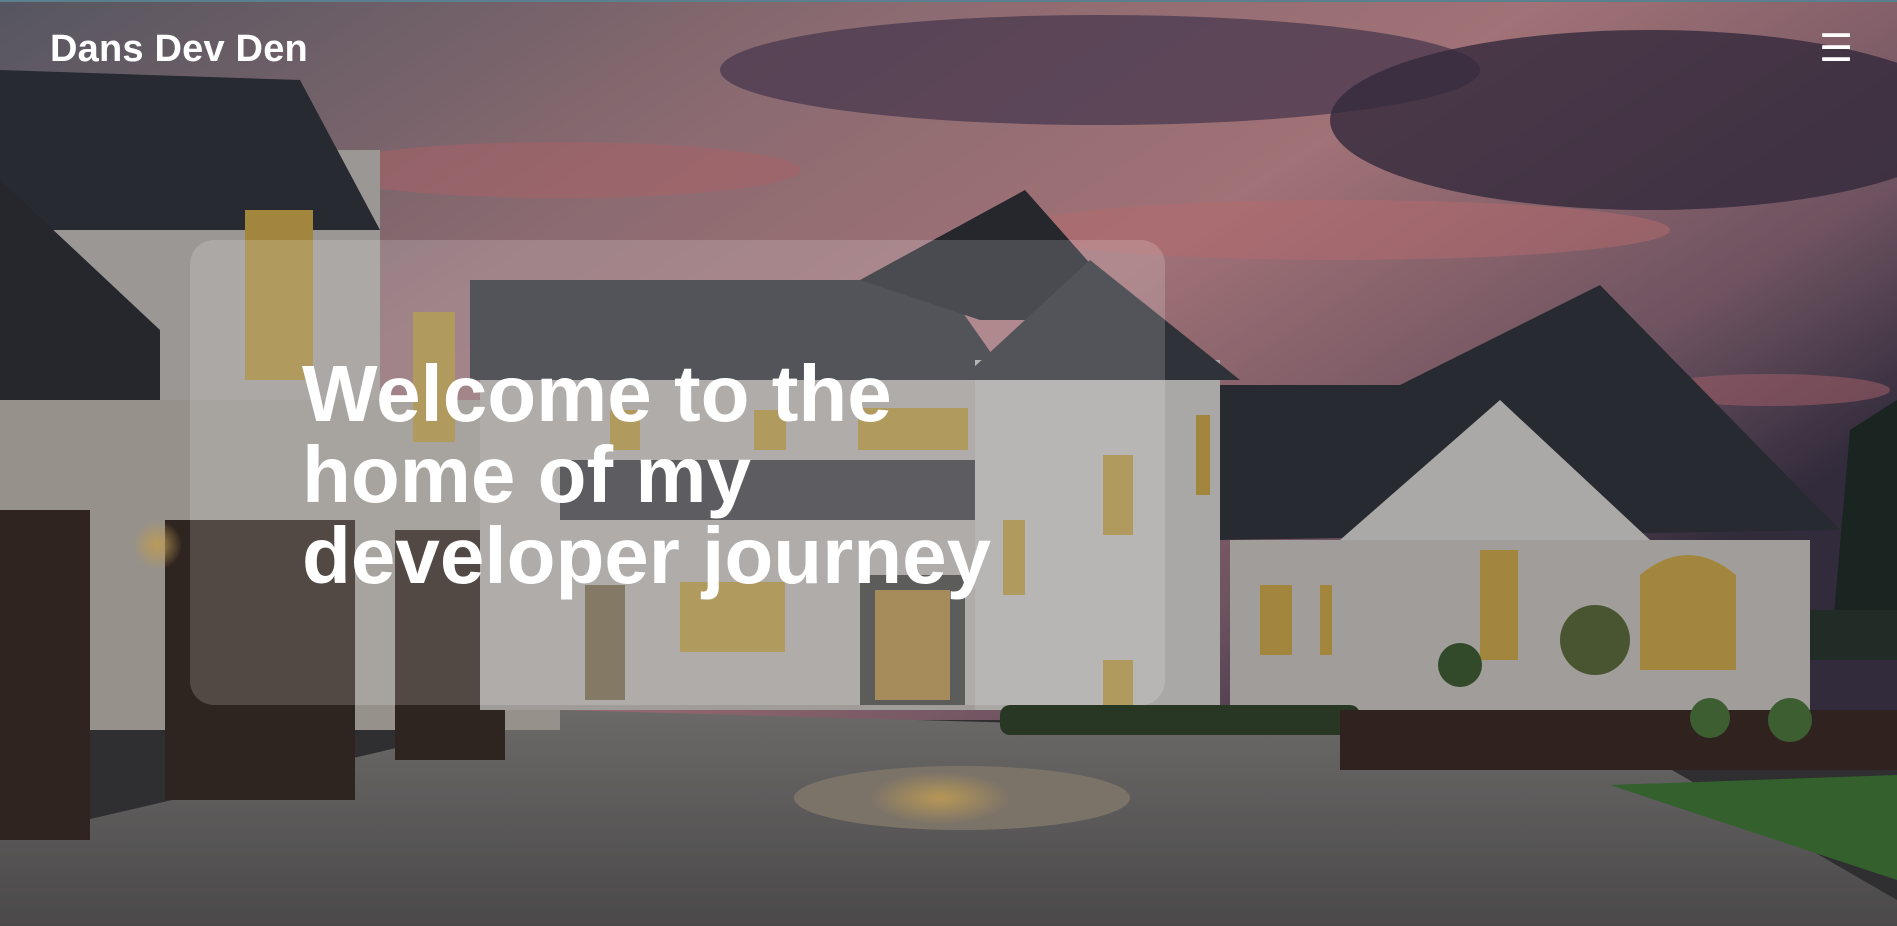 The height and width of the screenshot is (926, 1897). I want to click on hamburger-menu-icon: ☰, so click(1836, 48).